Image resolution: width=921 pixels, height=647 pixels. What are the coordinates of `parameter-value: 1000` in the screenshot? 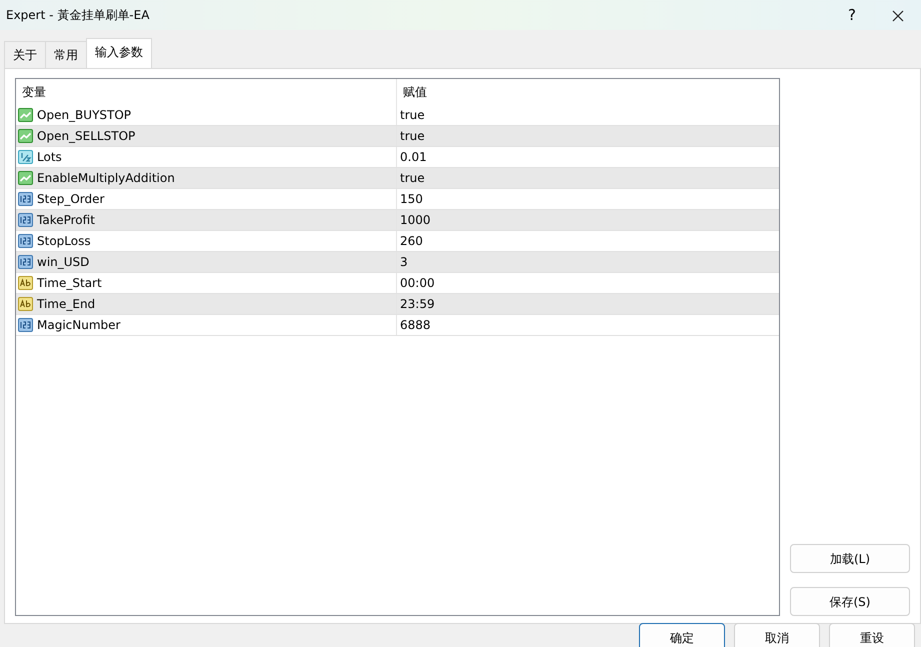 It's located at (414, 220).